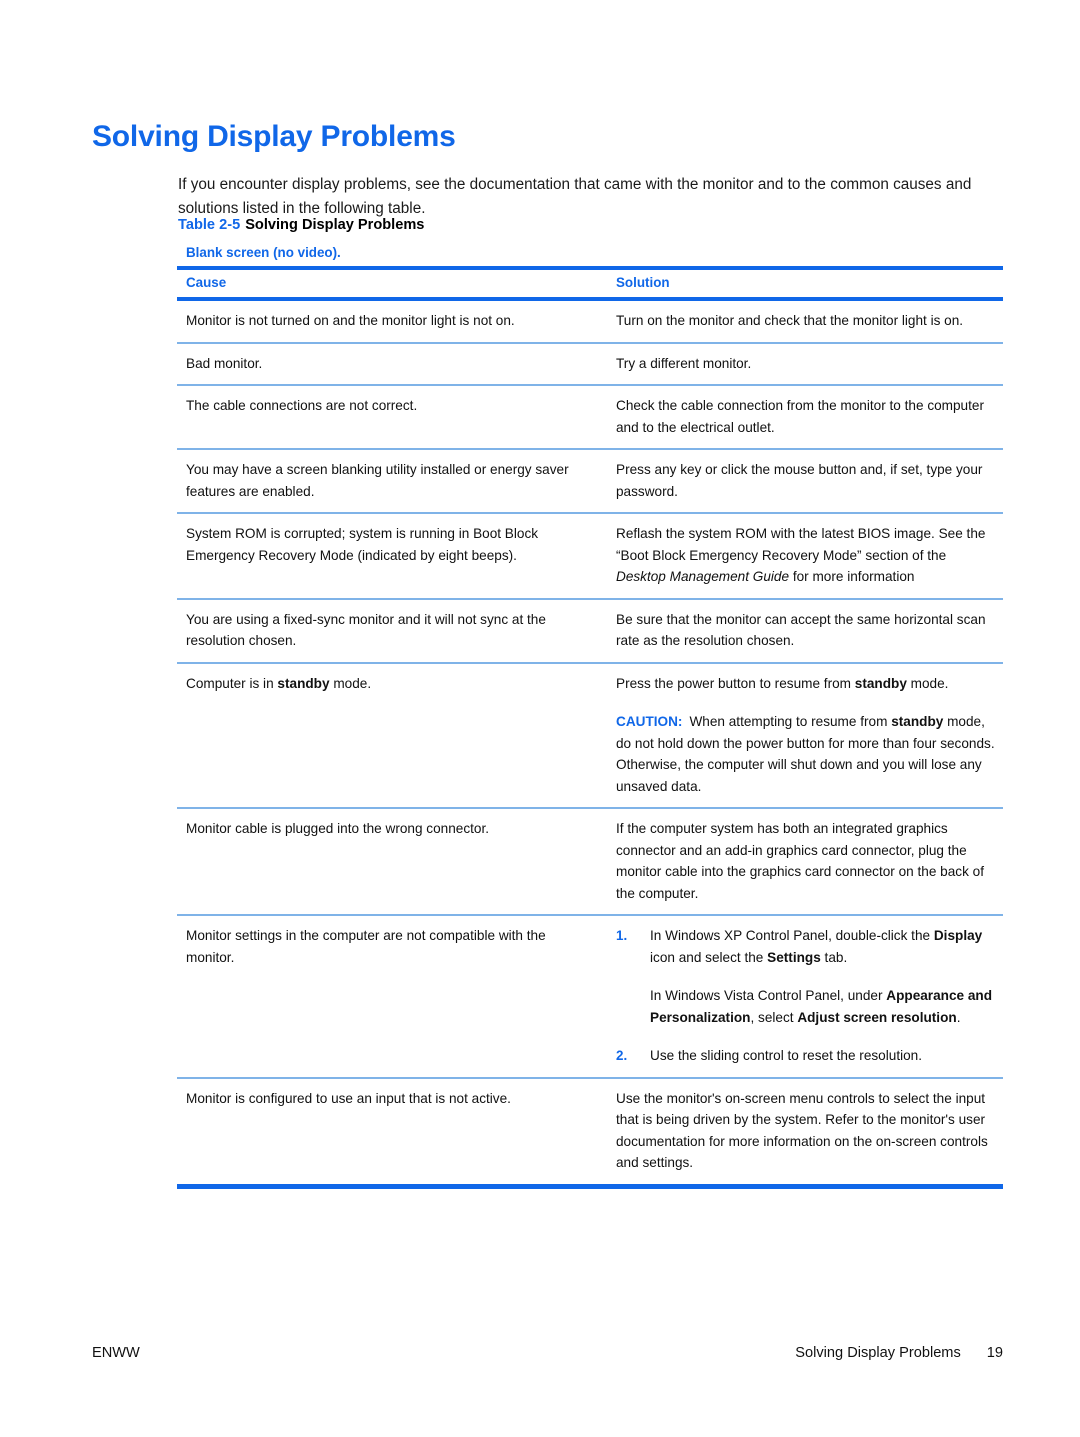 The height and width of the screenshot is (1437, 1080). Describe the element at coordinates (206, 282) in the screenshot. I see `column-header-cause: Cause` at that location.